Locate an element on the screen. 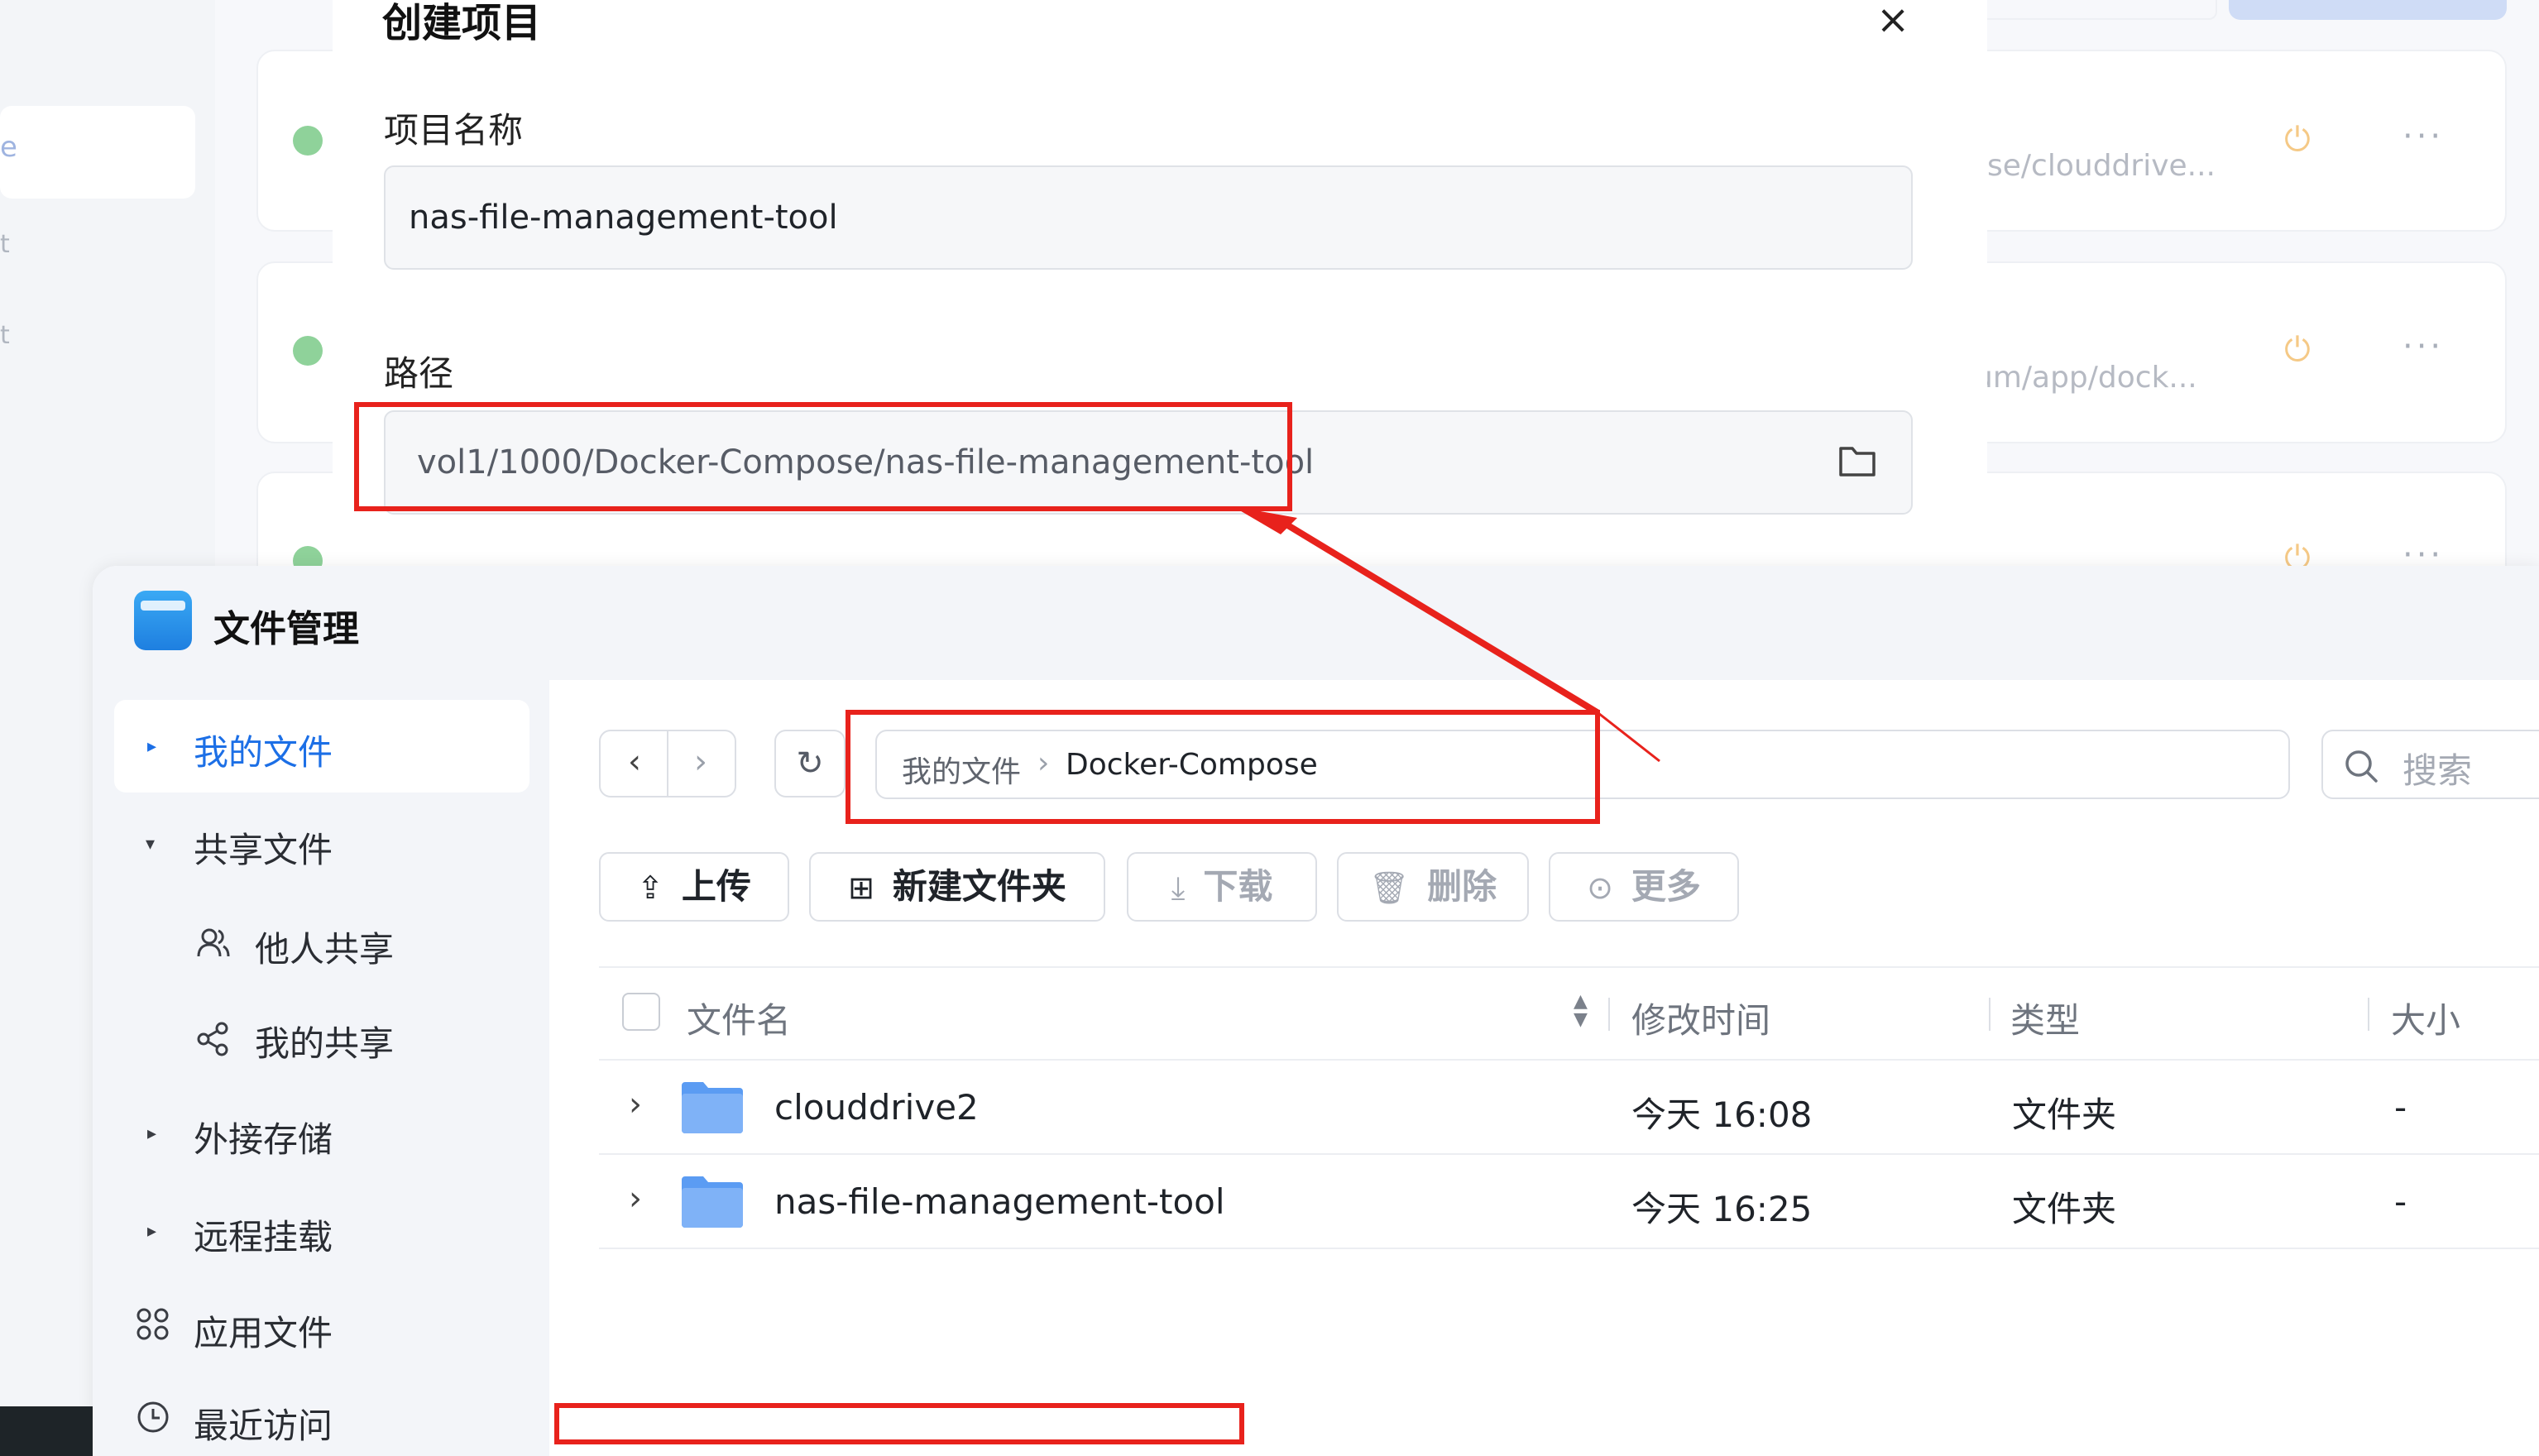  sidebar-item-shared-files: 共享文件 is located at coordinates (263, 847).